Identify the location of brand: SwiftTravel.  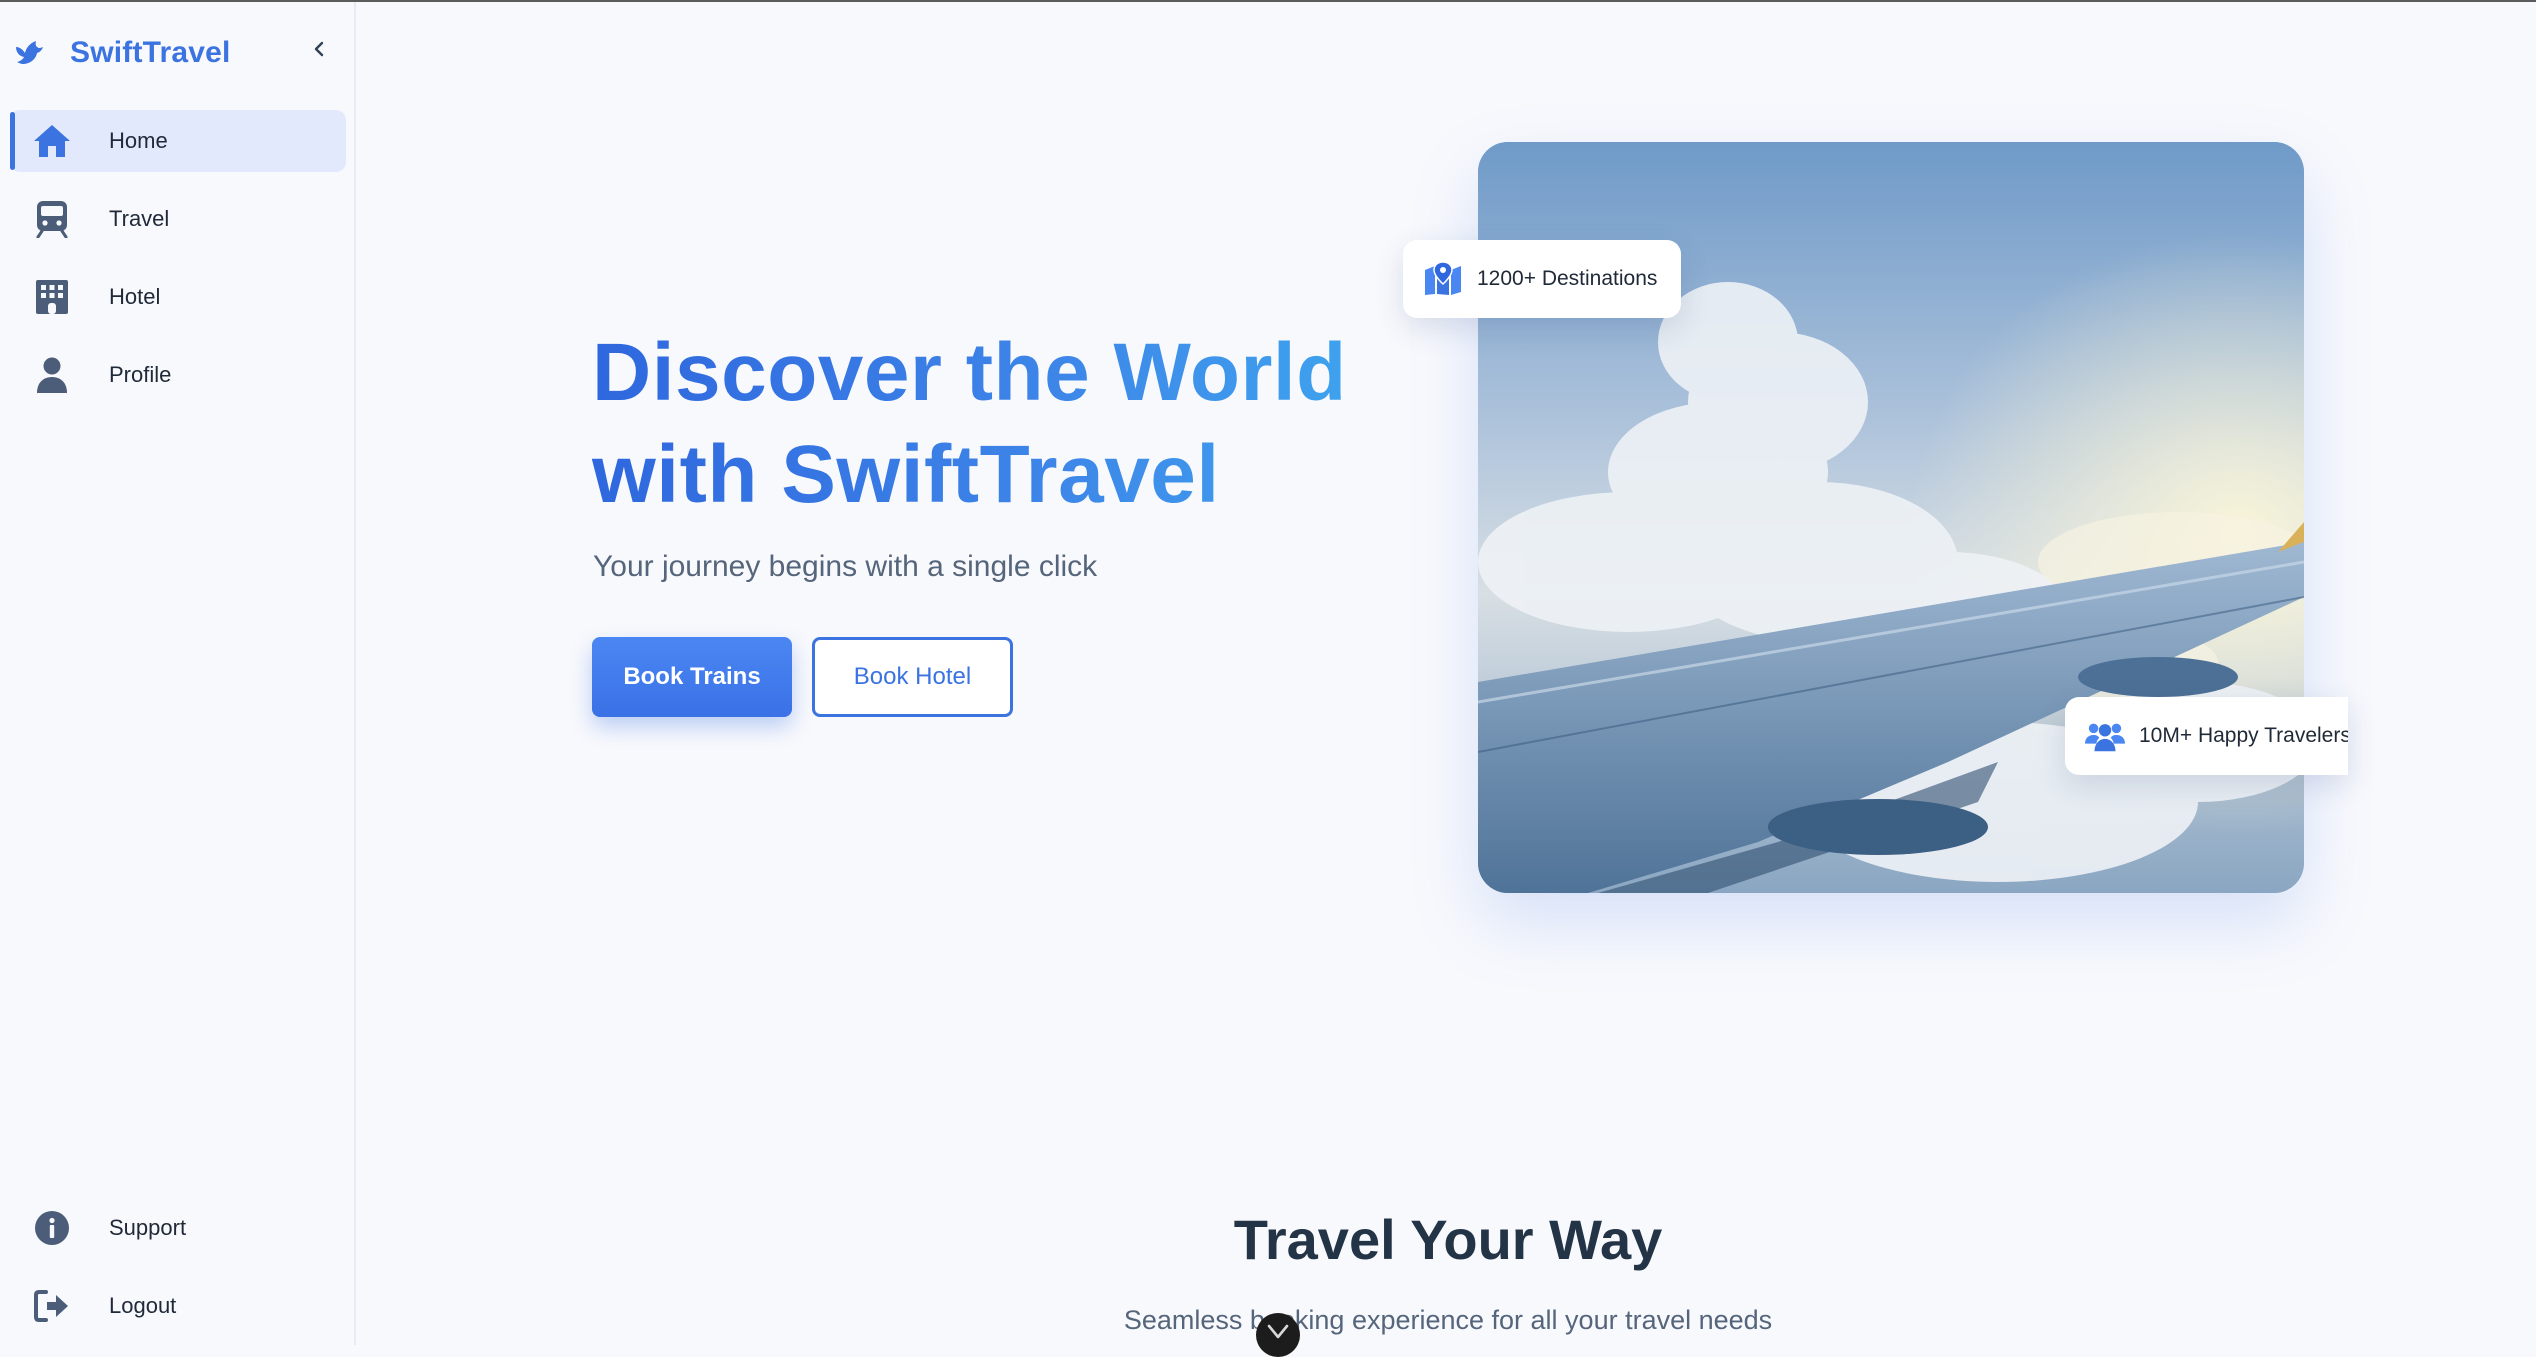
(122, 53).